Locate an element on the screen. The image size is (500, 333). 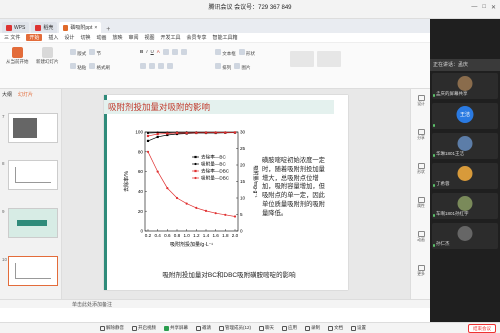
tab-docer: 稻壳 is located at coordinates (44, 27).